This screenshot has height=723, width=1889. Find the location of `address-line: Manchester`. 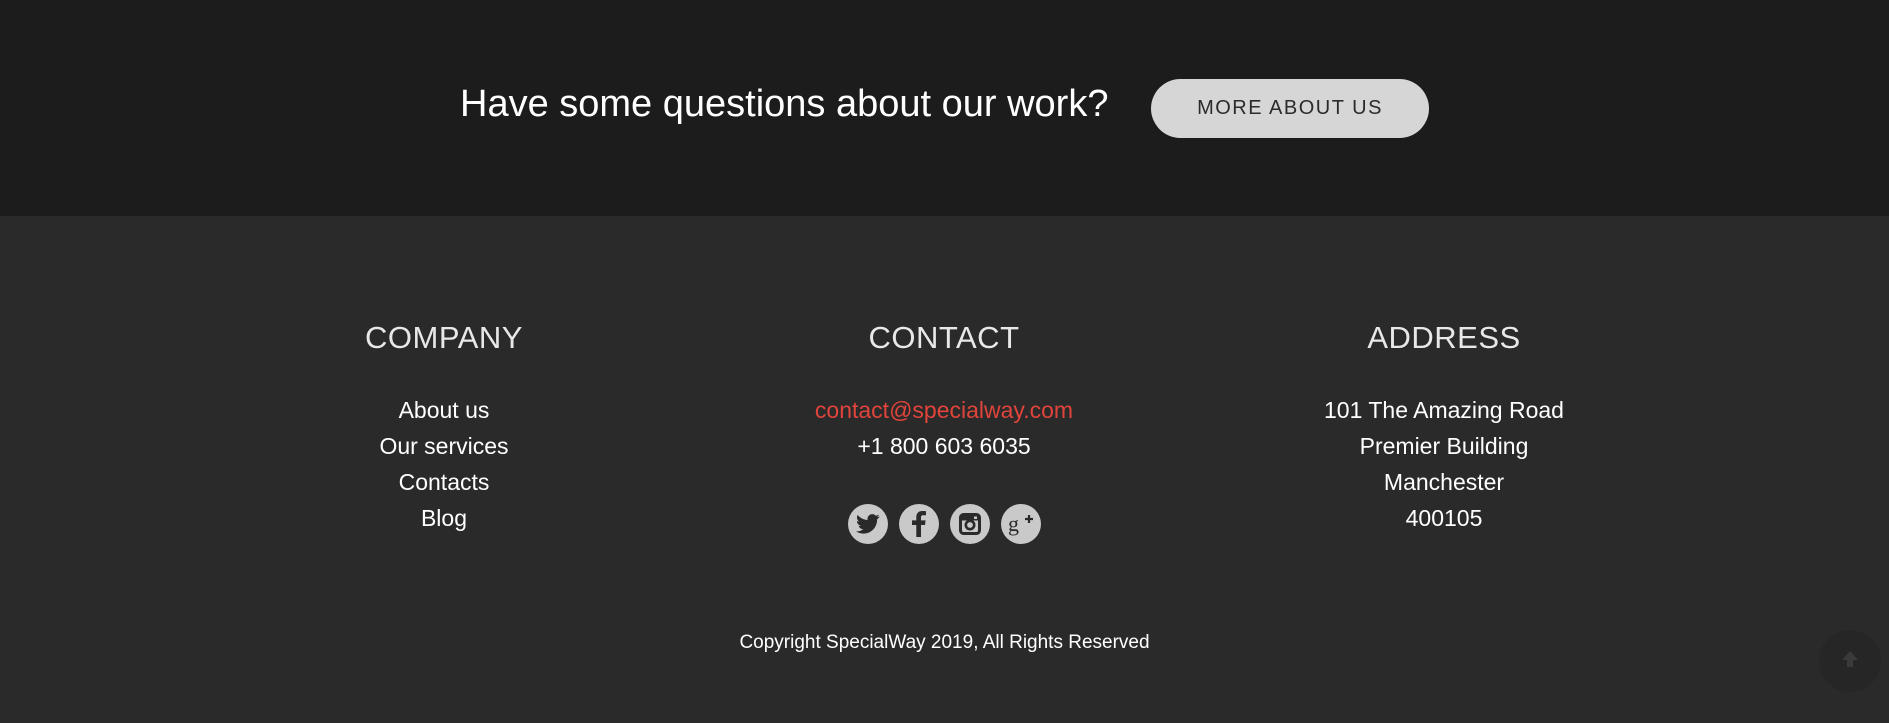

address-line: Manchester is located at coordinates (1444, 482).